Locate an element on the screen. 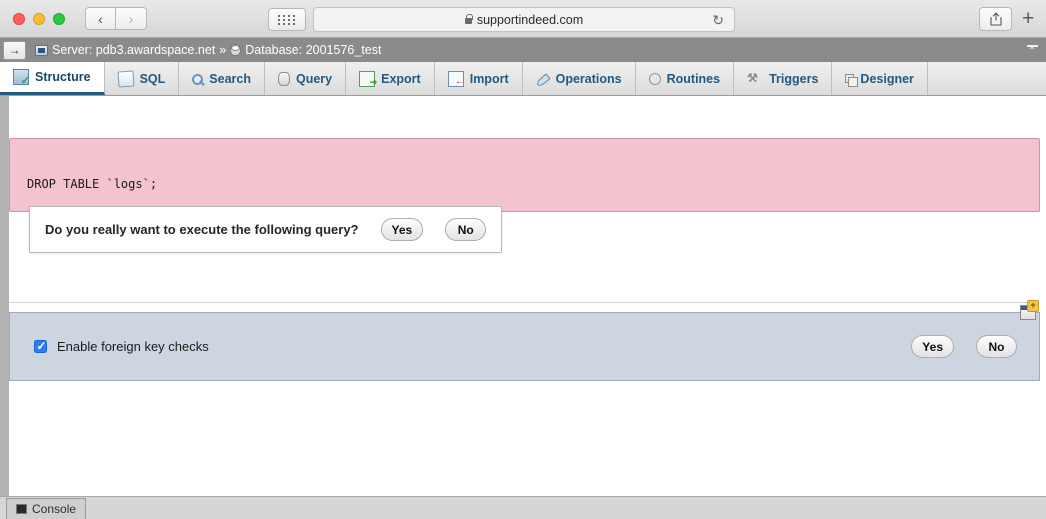  database-icon is located at coordinates (236, 50).